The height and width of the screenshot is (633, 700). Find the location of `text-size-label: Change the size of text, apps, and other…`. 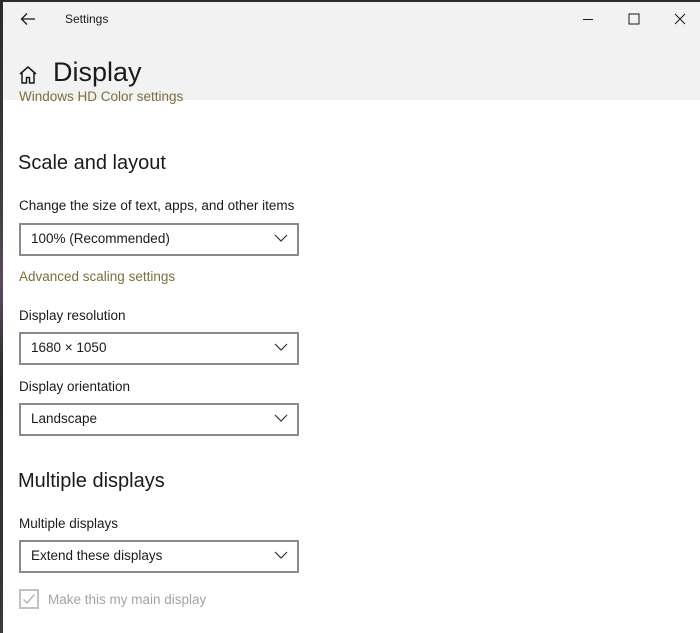

text-size-label: Change the size of text, apps, and other… is located at coordinates (157, 205).